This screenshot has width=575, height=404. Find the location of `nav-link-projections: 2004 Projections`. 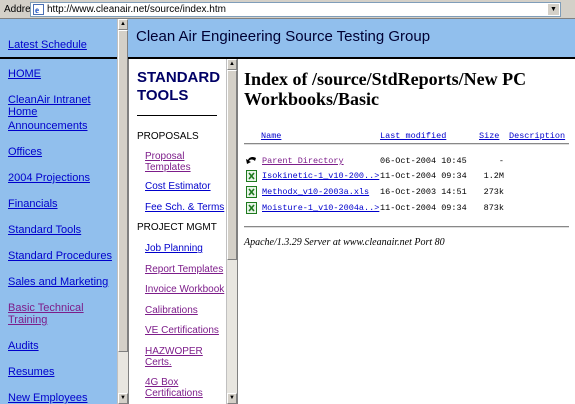

nav-link-projections: 2004 Projections is located at coordinates (62, 178).